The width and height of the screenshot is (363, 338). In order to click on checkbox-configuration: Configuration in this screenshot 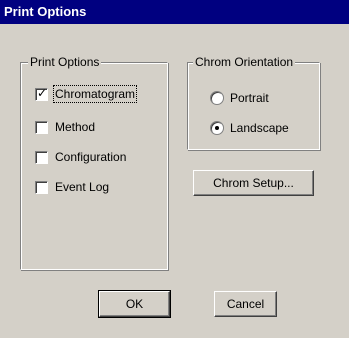, I will do `click(80, 157)`.